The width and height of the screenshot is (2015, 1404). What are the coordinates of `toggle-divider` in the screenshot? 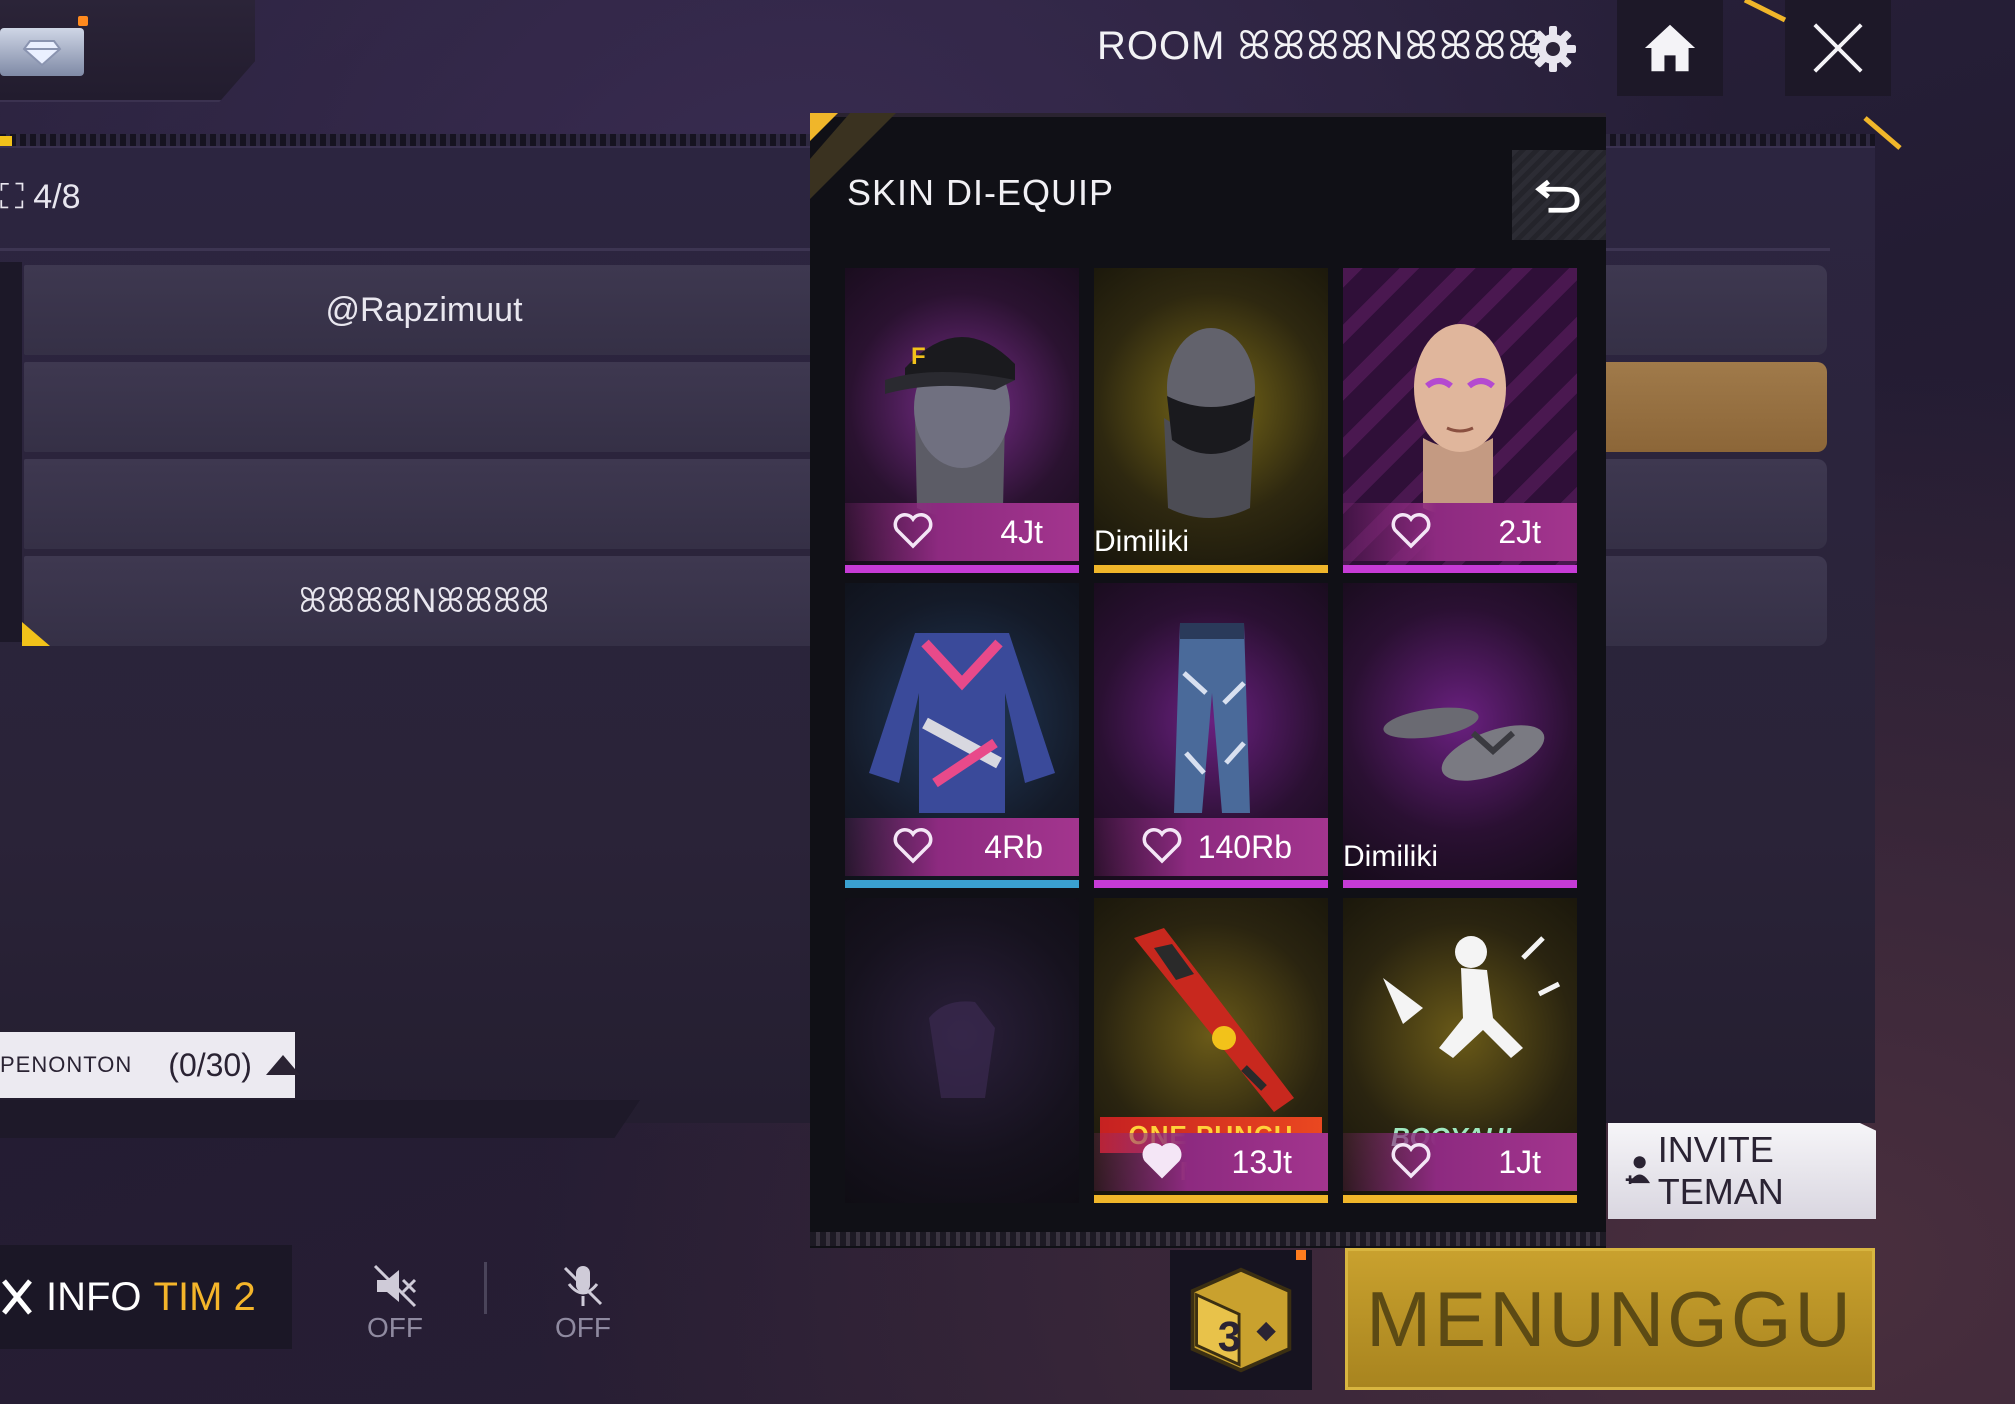 It's located at (485, 1288).